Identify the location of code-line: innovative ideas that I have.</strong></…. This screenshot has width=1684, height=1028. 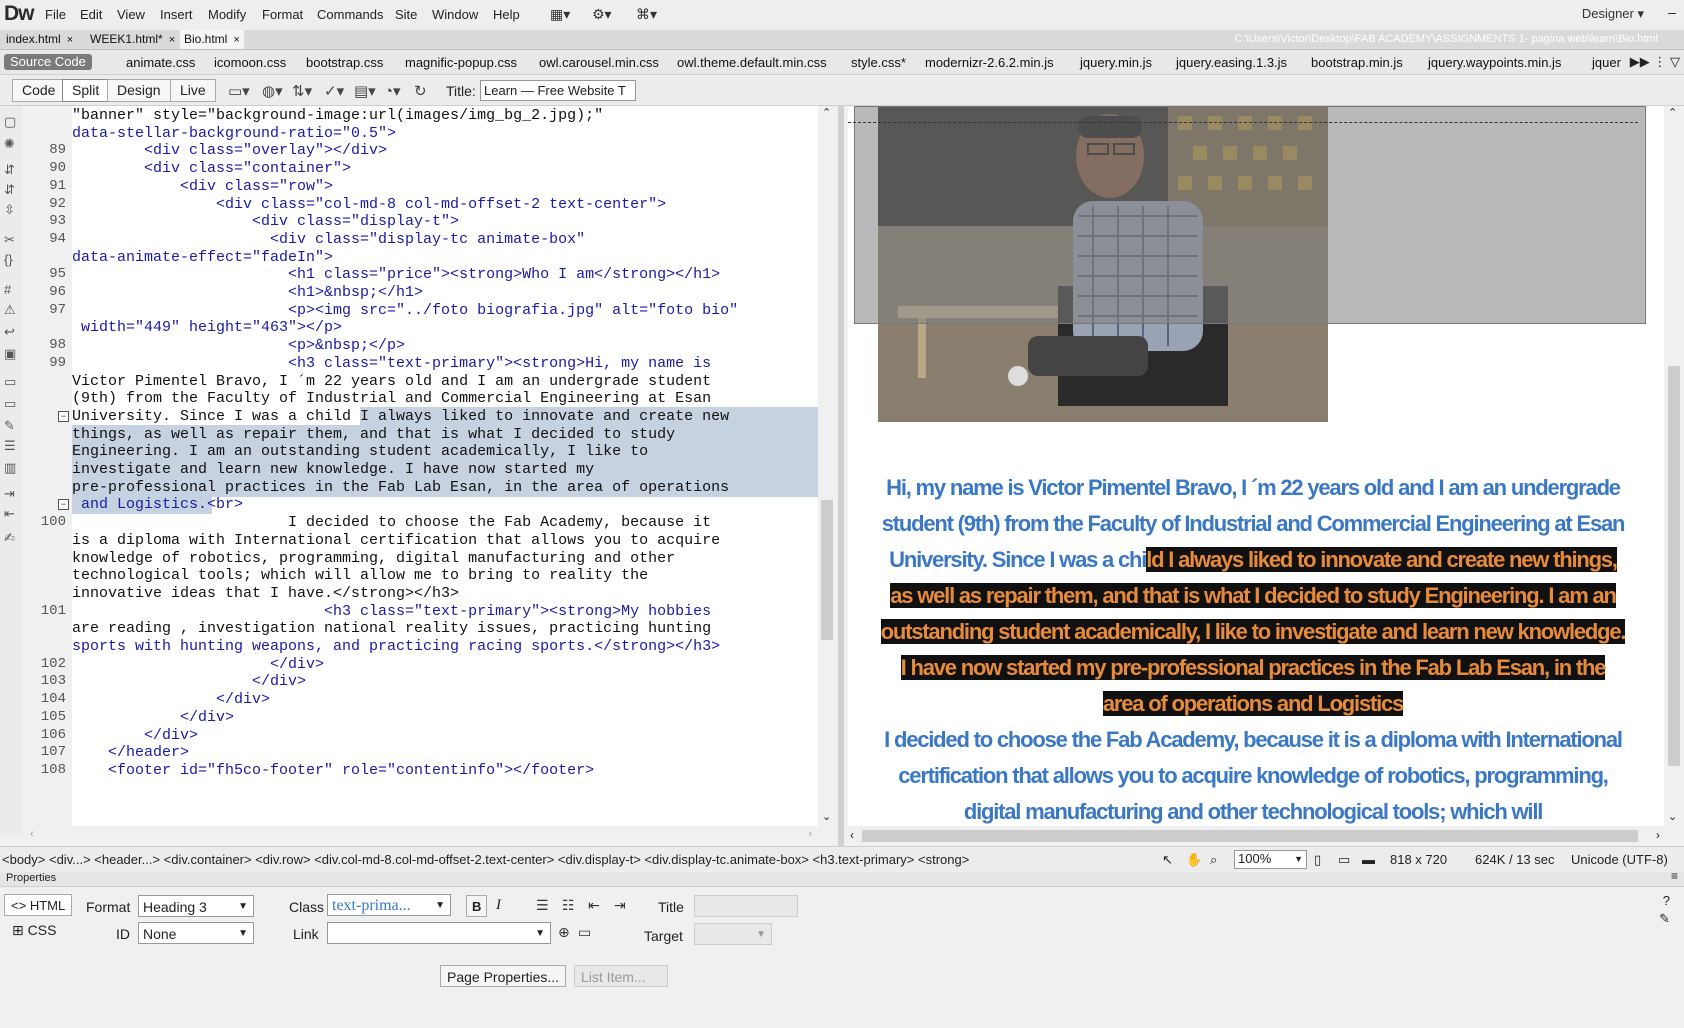
(265, 593).